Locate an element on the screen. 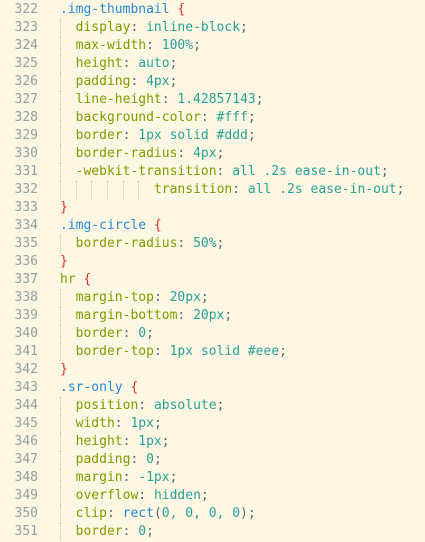 Image resolution: width=425 pixels, height=542 pixels. code-text: margin-bottom: 20px; is located at coordinates (154, 316).